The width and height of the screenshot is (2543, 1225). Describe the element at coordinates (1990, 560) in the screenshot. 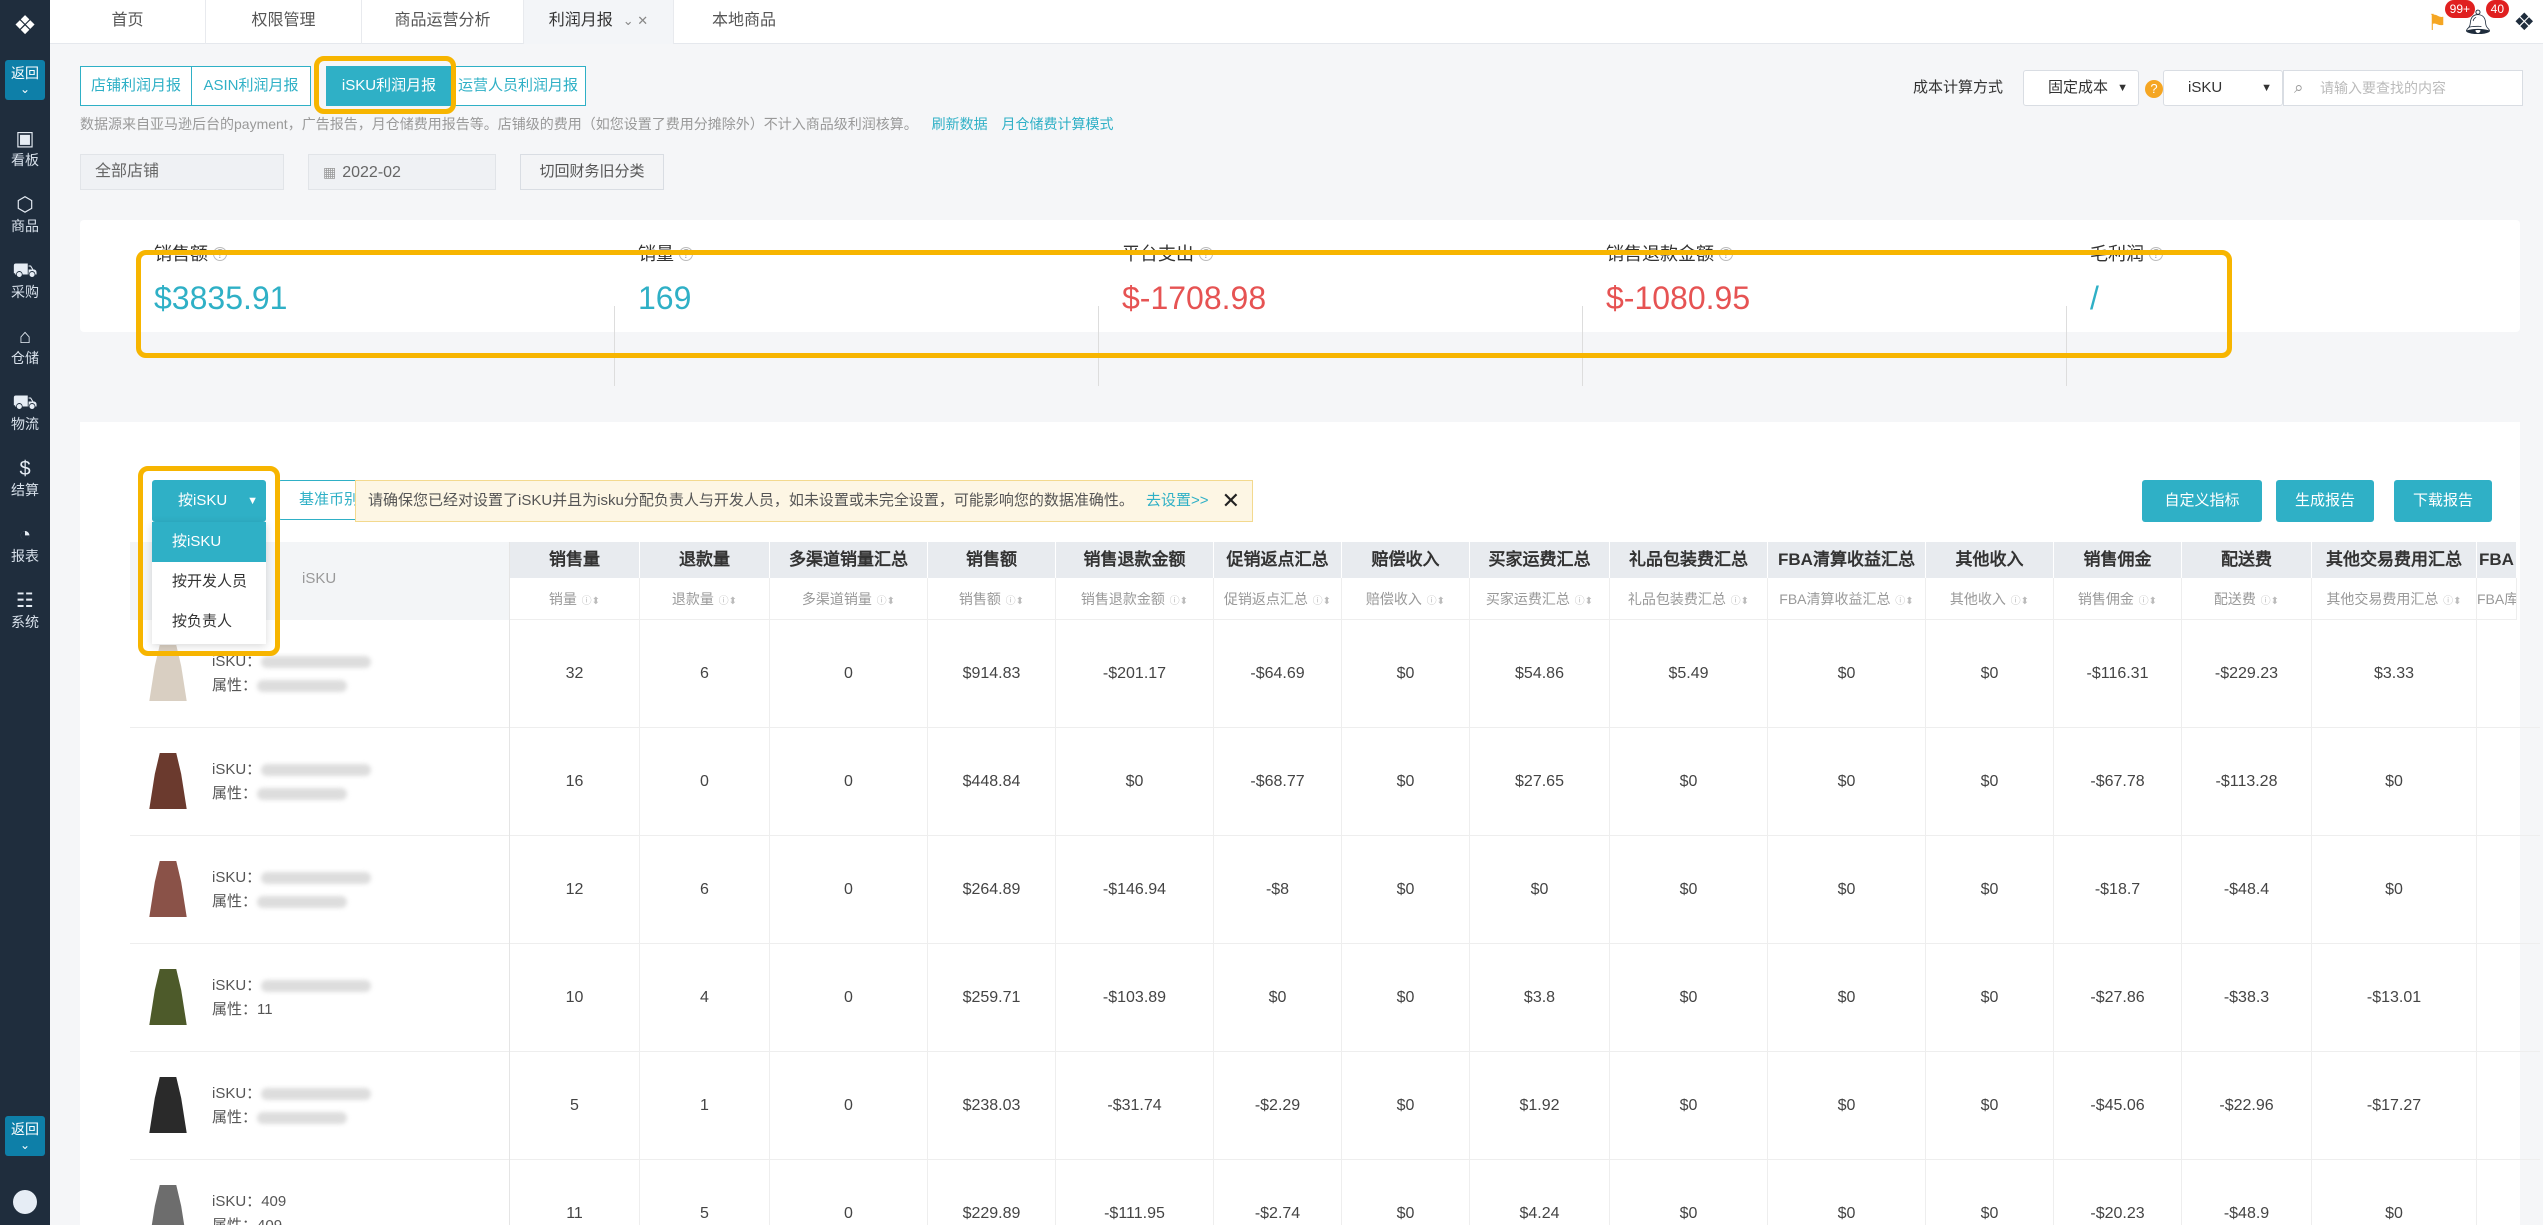

I see `column-header: 其他收入` at that location.